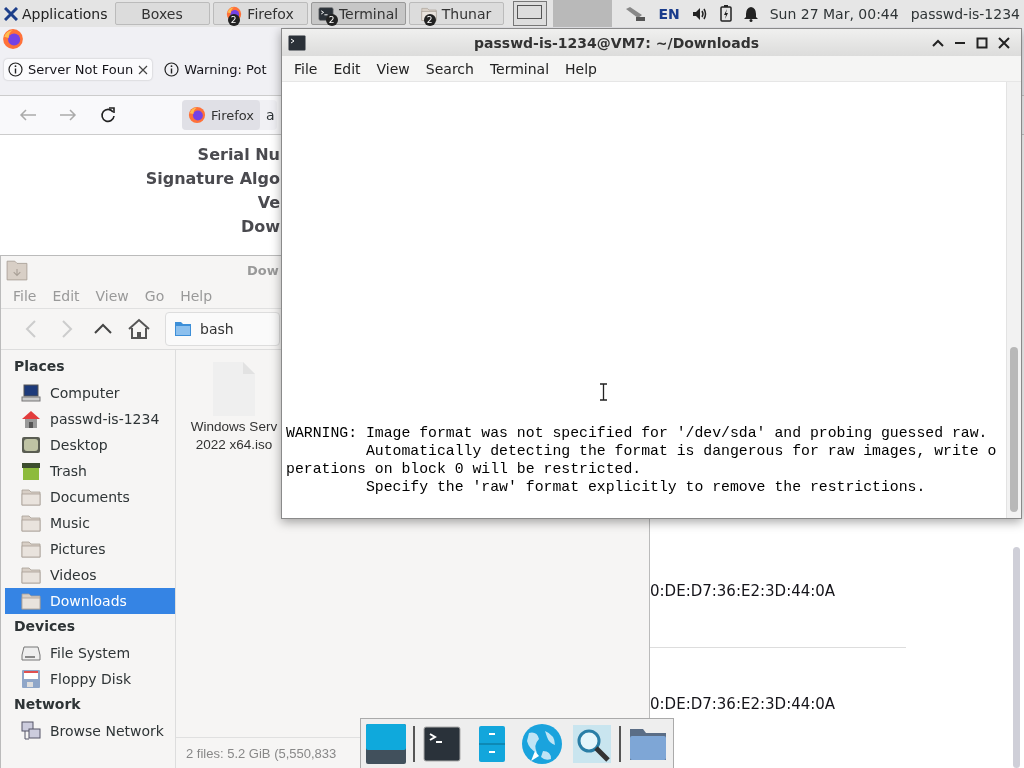 The height and width of the screenshot is (768, 1024). I want to click on sidebar-item: Pictures, so click(90, 549).